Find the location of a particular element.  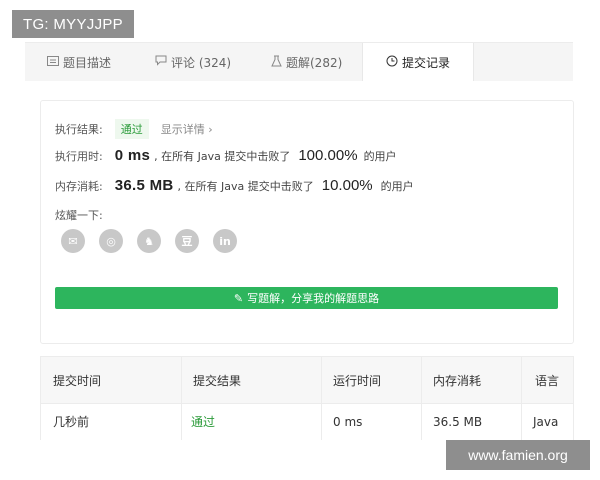

show-details-link: 显示详情 › is located at coordinates (187, 129).